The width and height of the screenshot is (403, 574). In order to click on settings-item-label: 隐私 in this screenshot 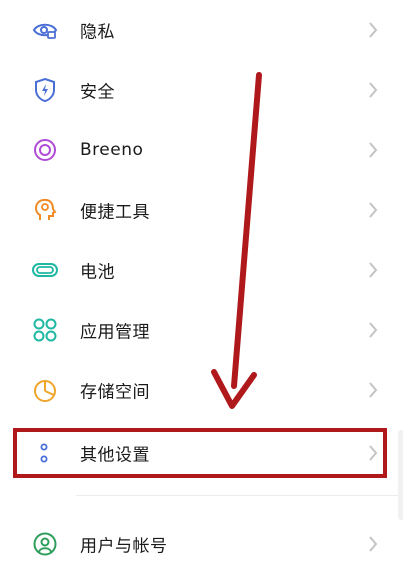, I will do `click(97, 32)`.